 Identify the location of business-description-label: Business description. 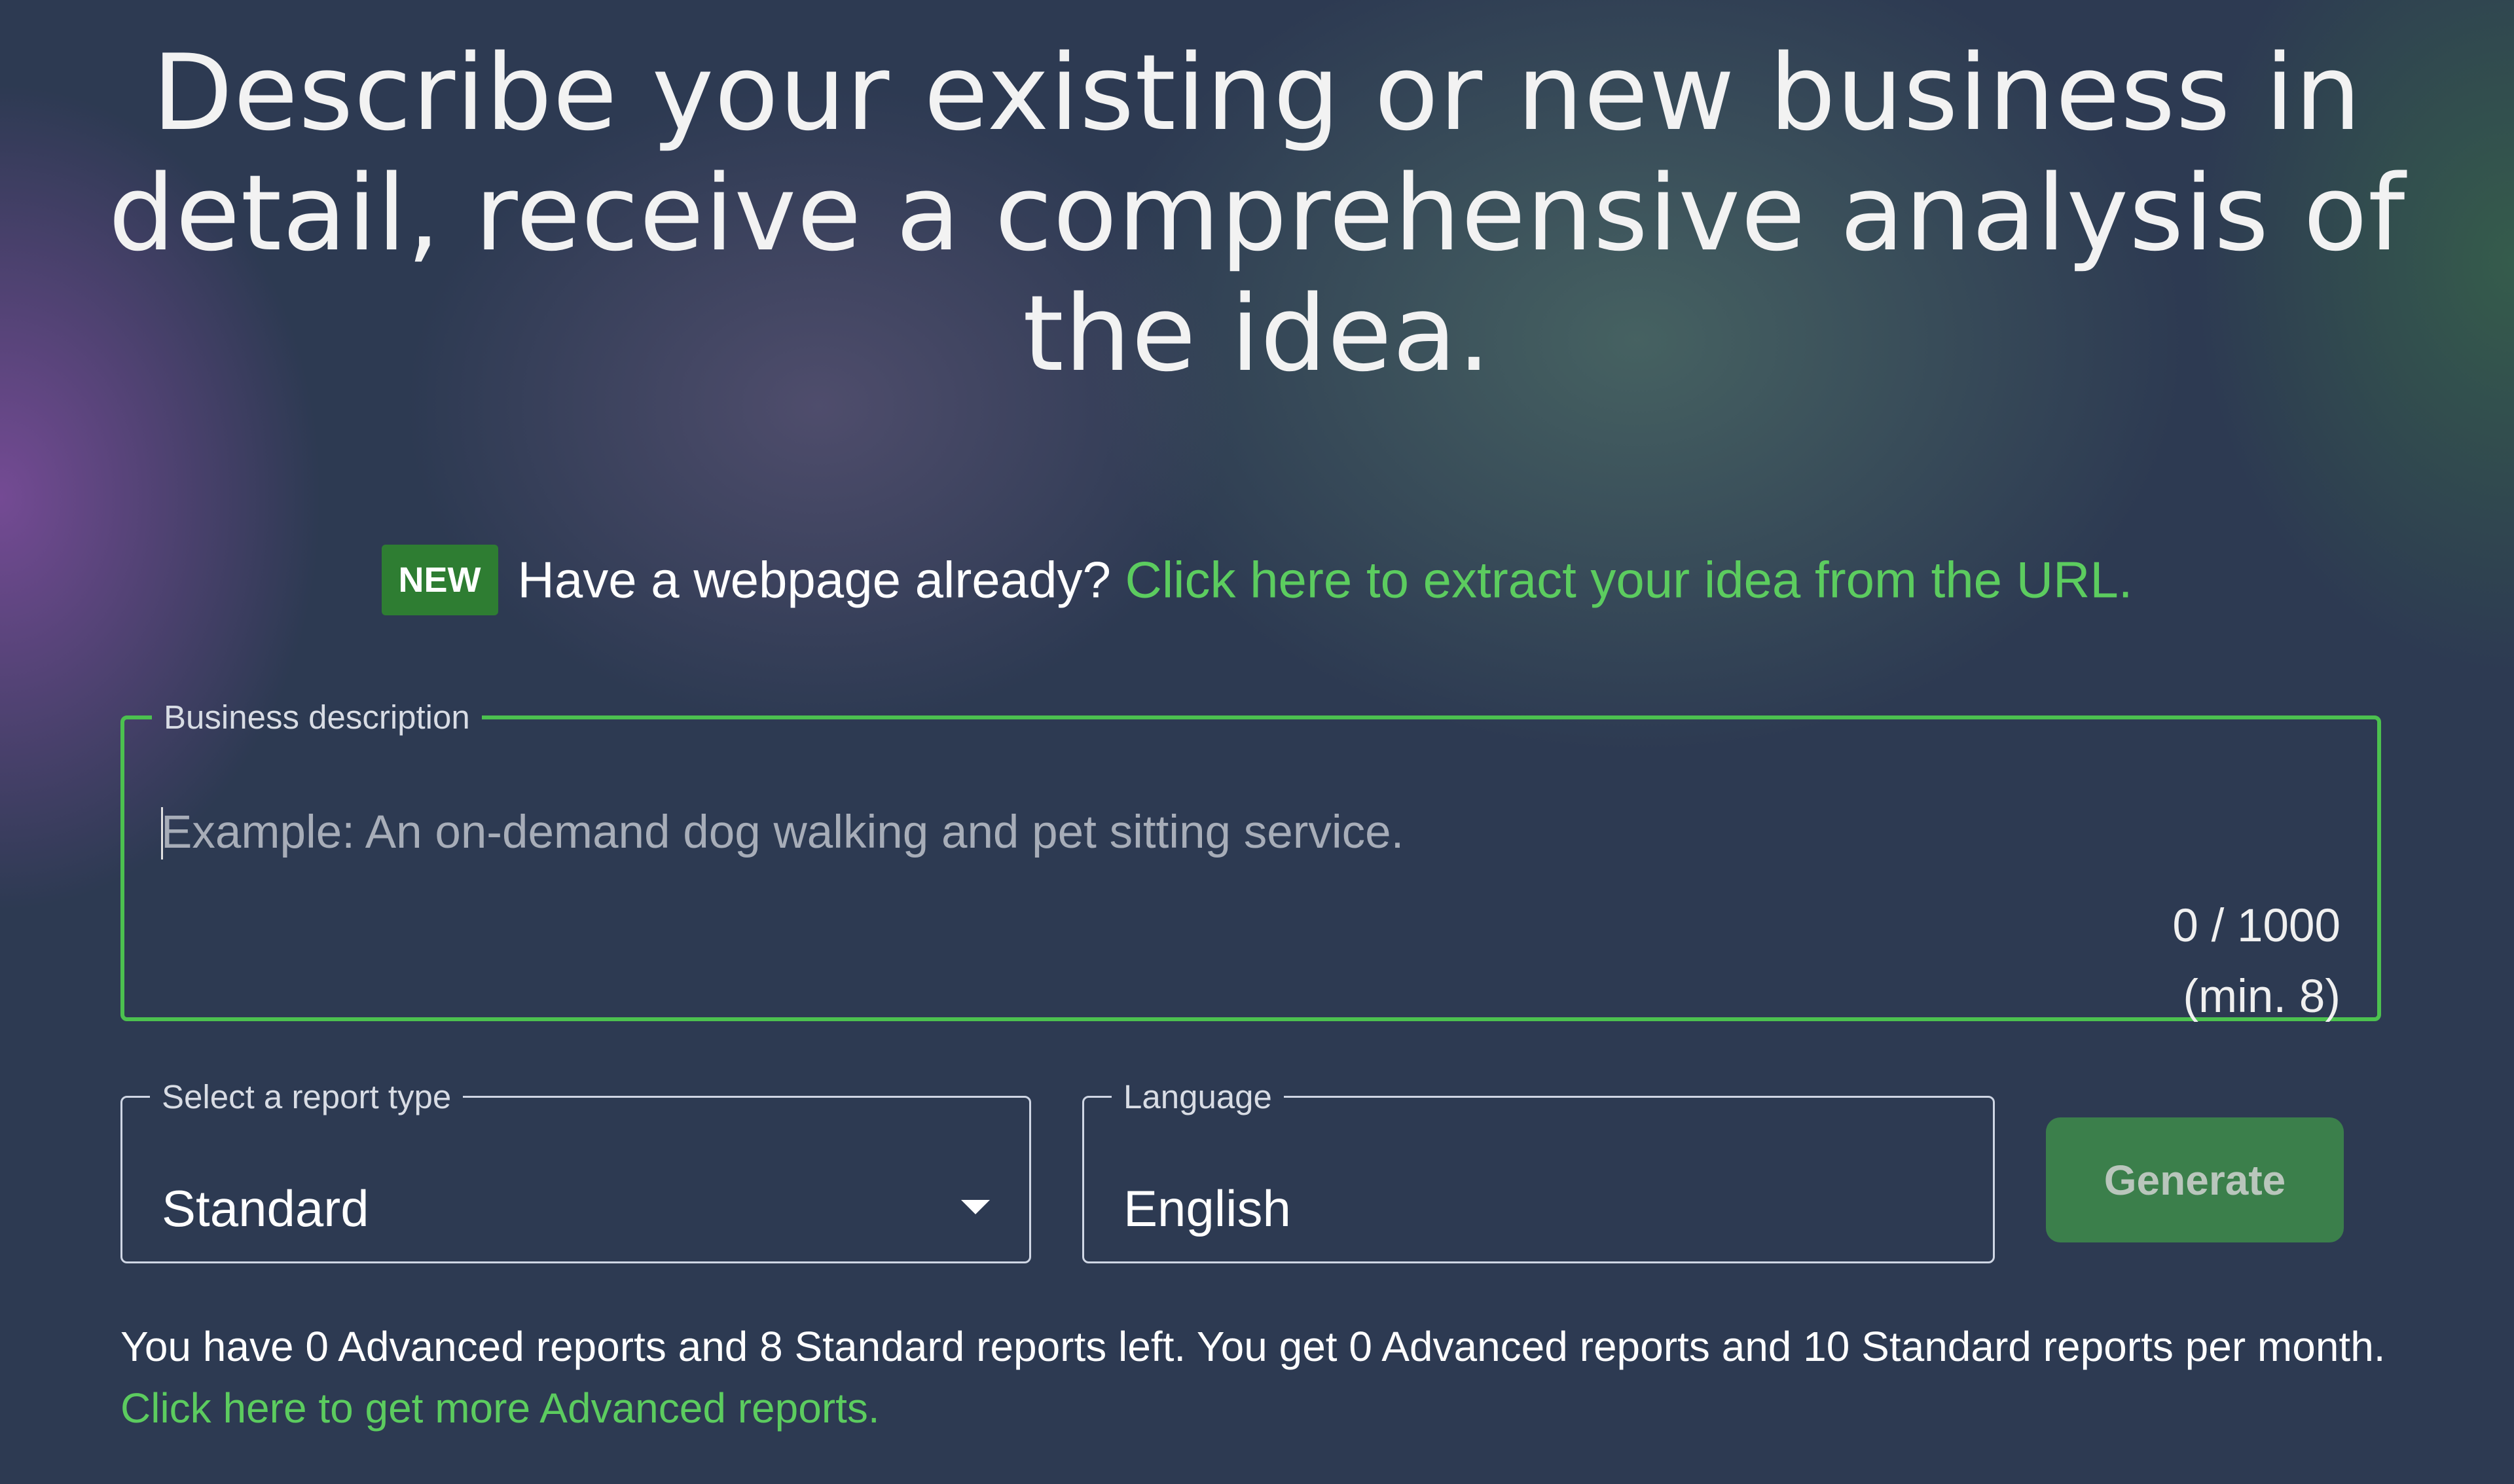
(317, 717).